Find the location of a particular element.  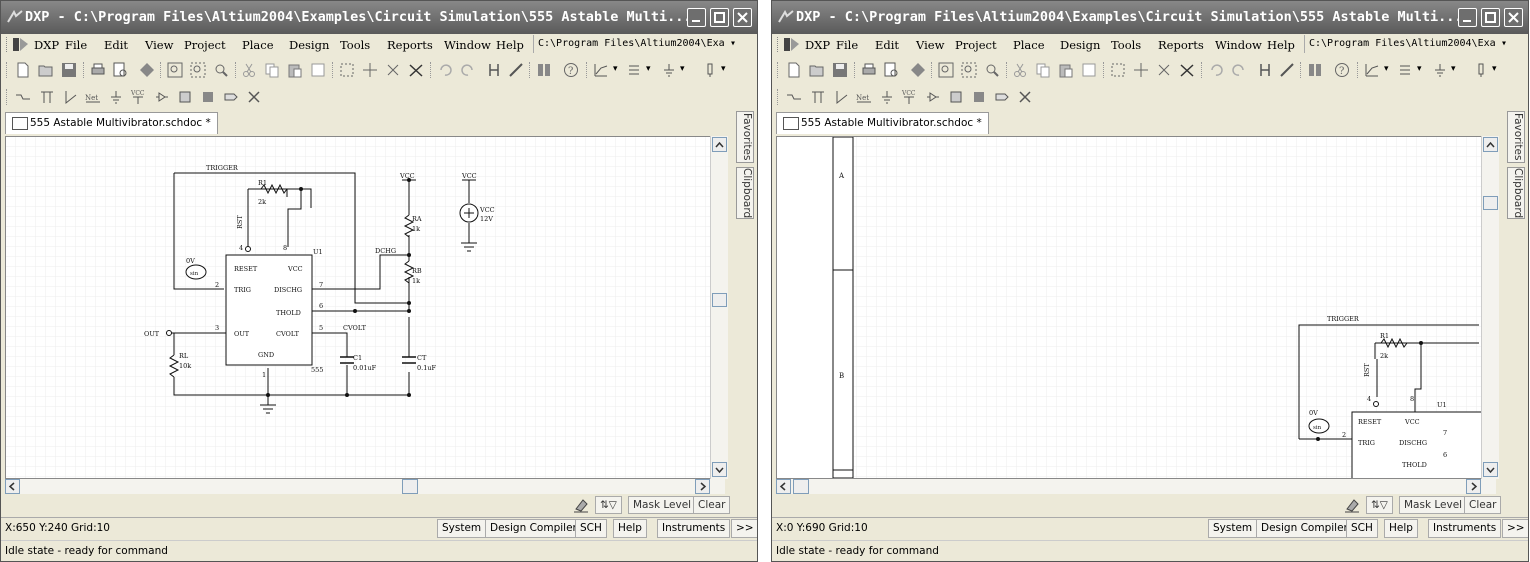

ground-icon is located at coordinates (1440, 70).